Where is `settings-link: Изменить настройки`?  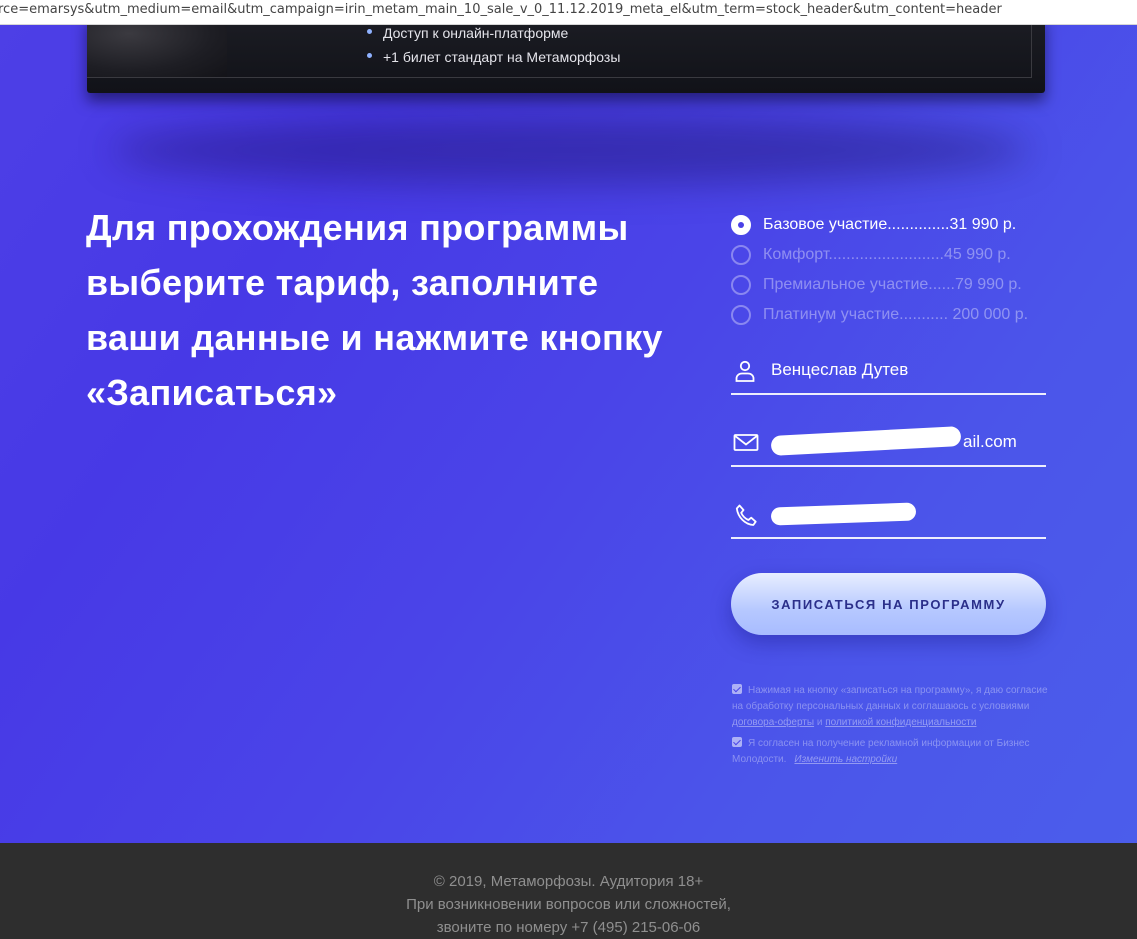 settings-link: Изменить настройки is located at coordinates (845, 759).